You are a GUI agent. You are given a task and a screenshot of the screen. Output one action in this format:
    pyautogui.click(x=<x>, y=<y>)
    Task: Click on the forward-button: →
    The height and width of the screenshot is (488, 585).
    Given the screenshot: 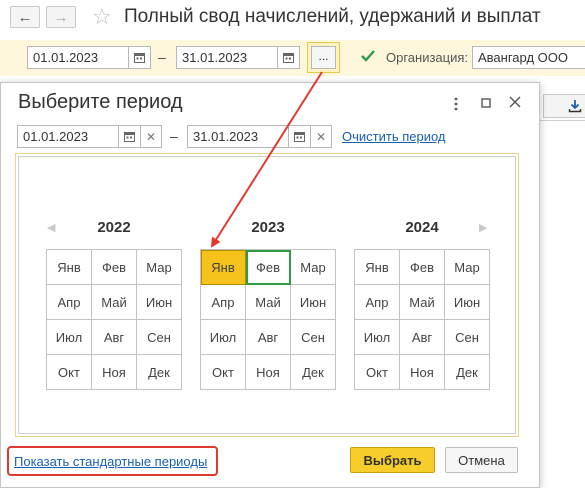 What is the action you would take?
    pyautogui.click(x=61, y=17)
    